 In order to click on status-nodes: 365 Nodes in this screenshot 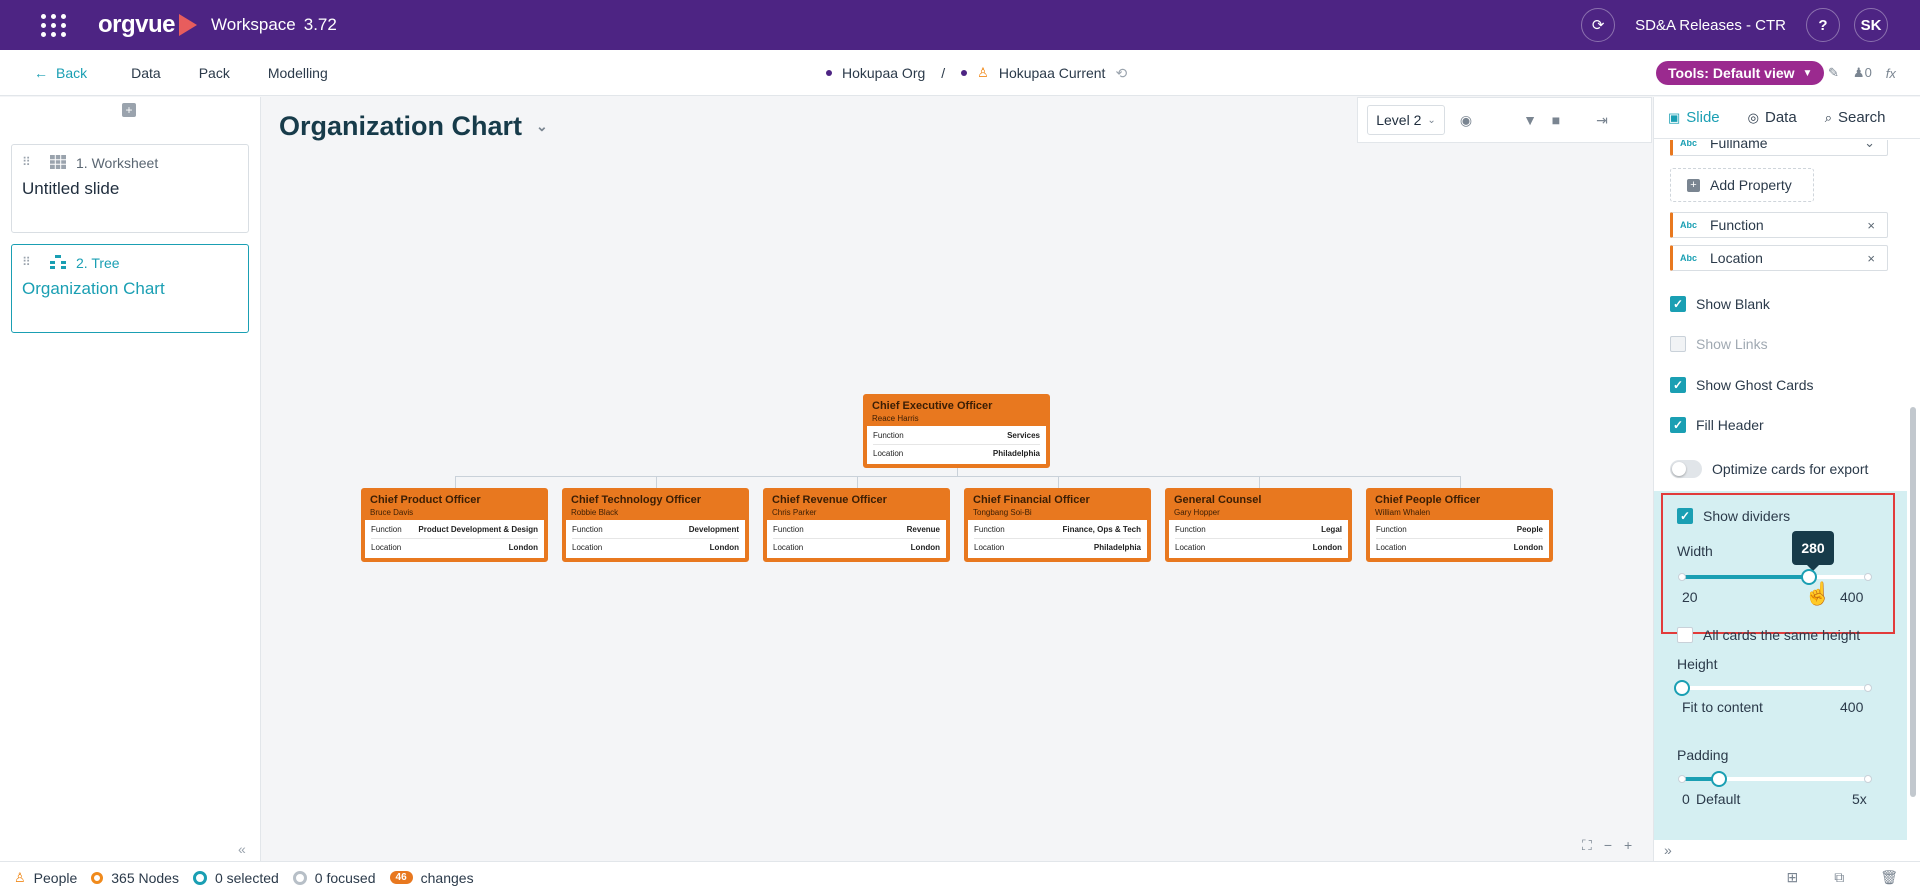, I will do `click(135, 878)`.